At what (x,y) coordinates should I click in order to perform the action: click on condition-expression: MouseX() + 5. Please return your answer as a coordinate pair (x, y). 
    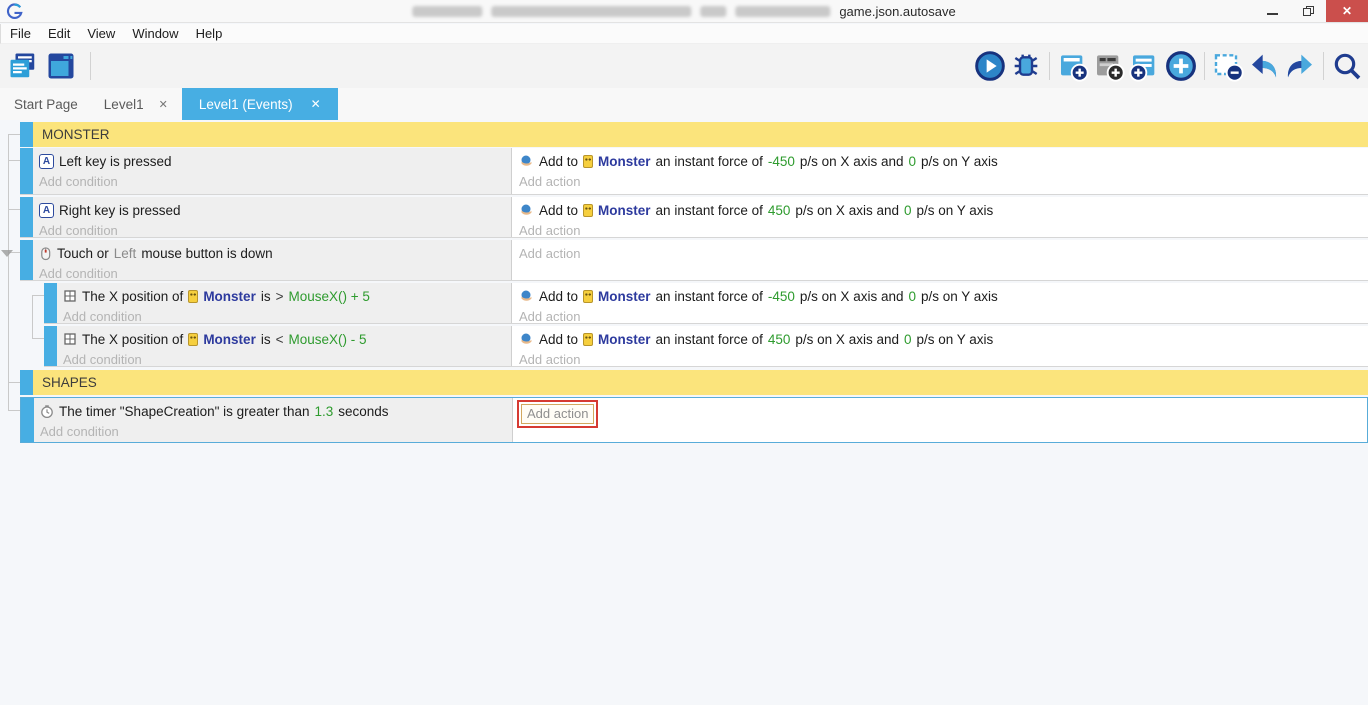
    Looking at the image, I should click on (328, 296).